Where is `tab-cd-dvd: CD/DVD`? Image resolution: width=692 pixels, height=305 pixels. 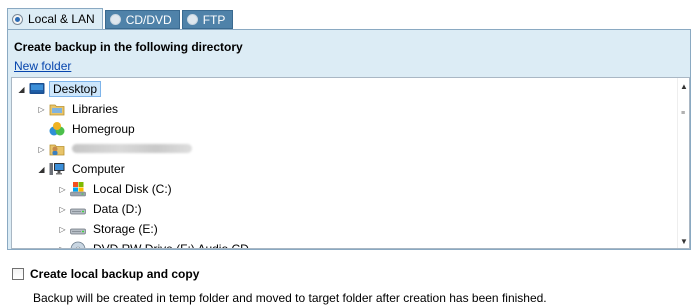 tab-cd-dvd: CD/DVD is located at coordinates (142, 19).